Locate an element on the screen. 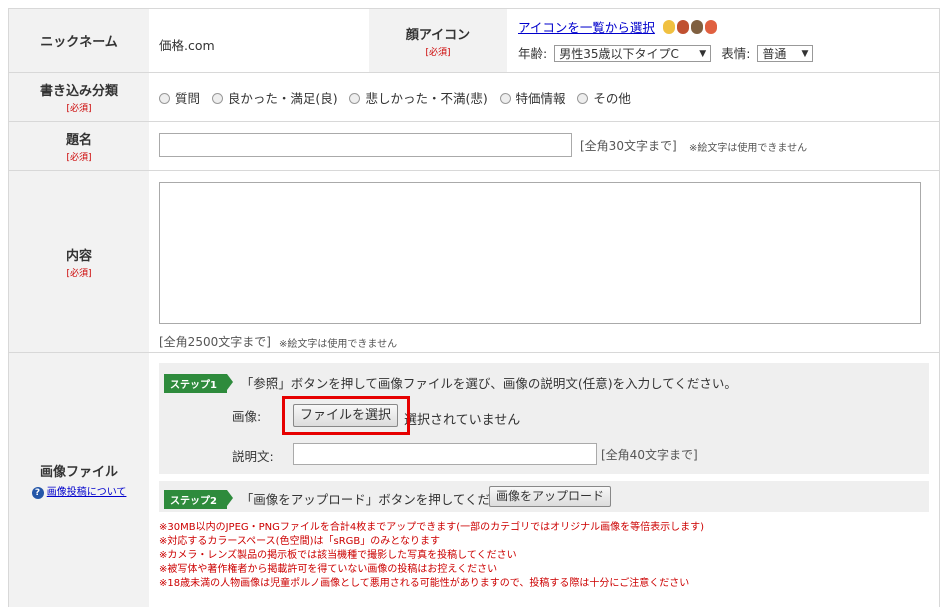 Image resolution: width=948 pixels, height=607 pixels. step2-header: ステップ2 「画像をアップロード」ボタンを押してください。 is located at coordinates (346, 499).